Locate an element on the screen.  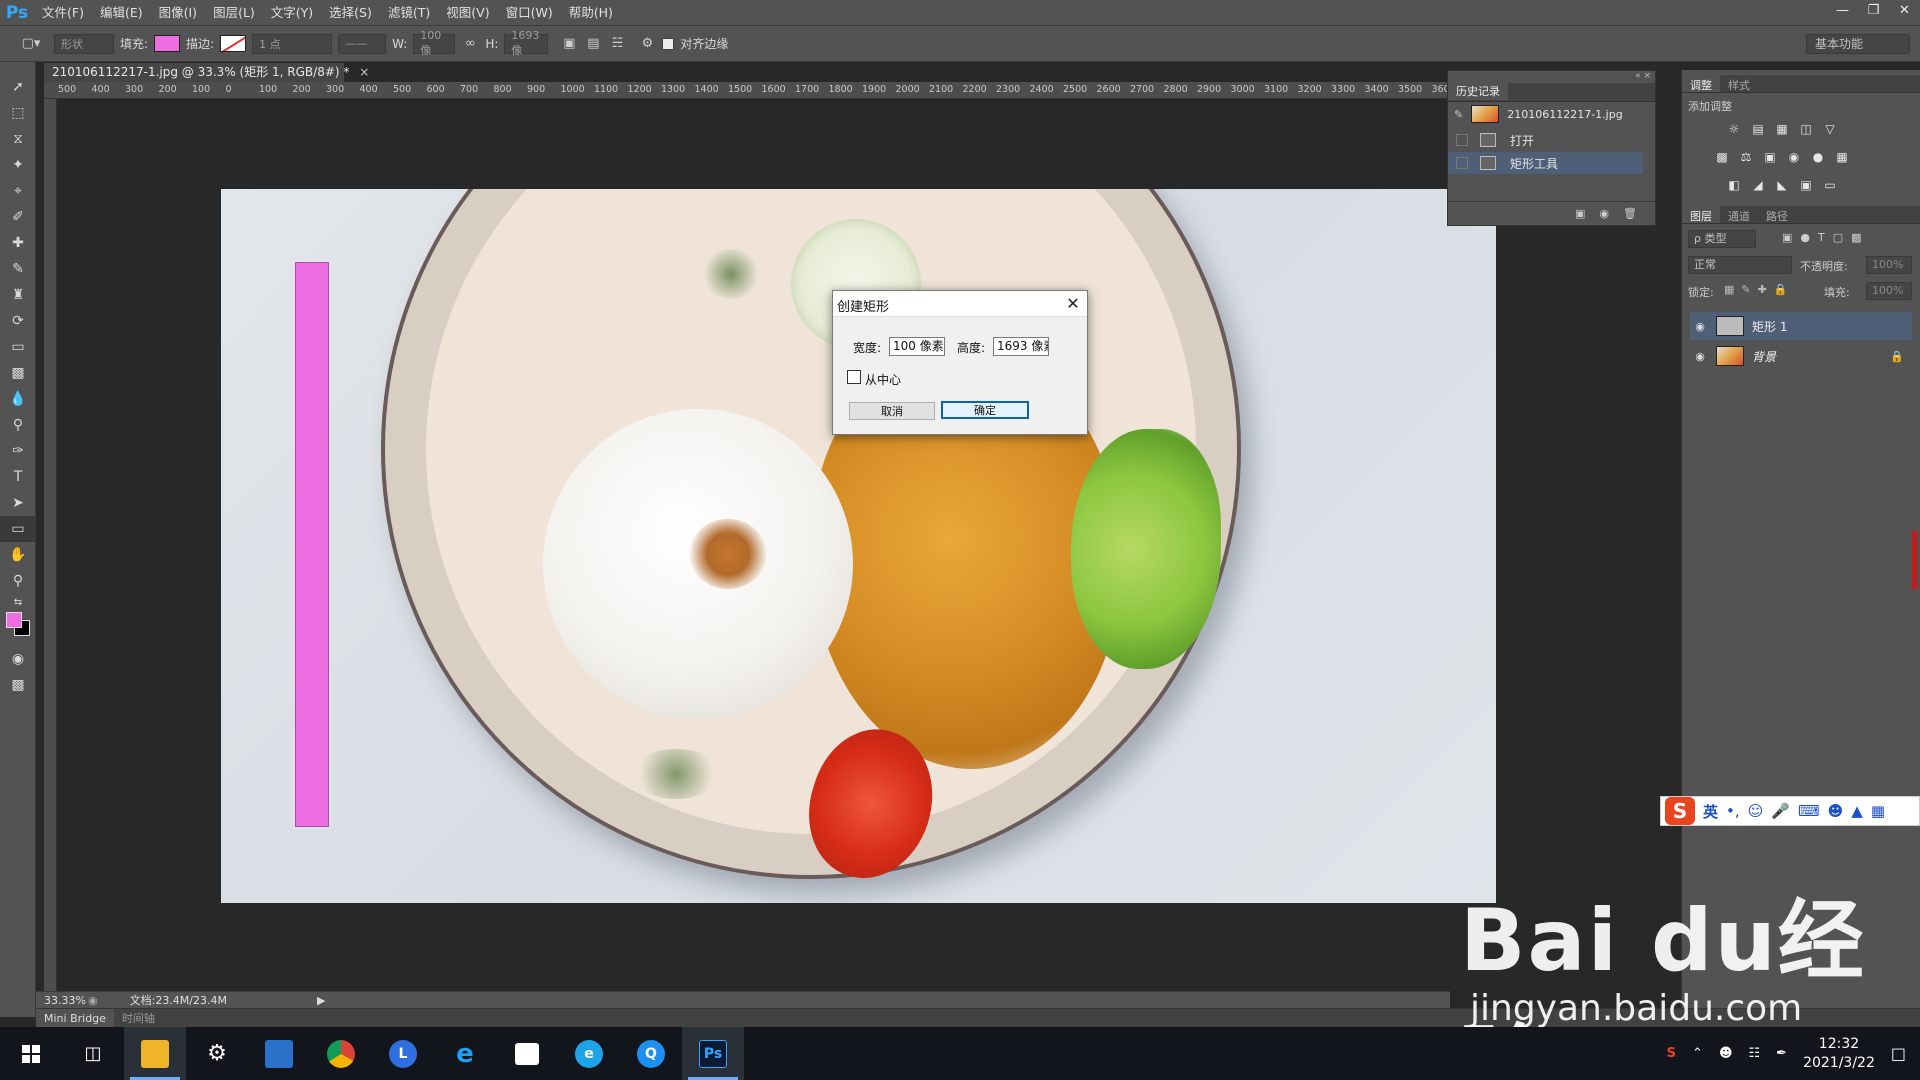
channel-mixer-icon: ● is located at coordinates (1818, 157).